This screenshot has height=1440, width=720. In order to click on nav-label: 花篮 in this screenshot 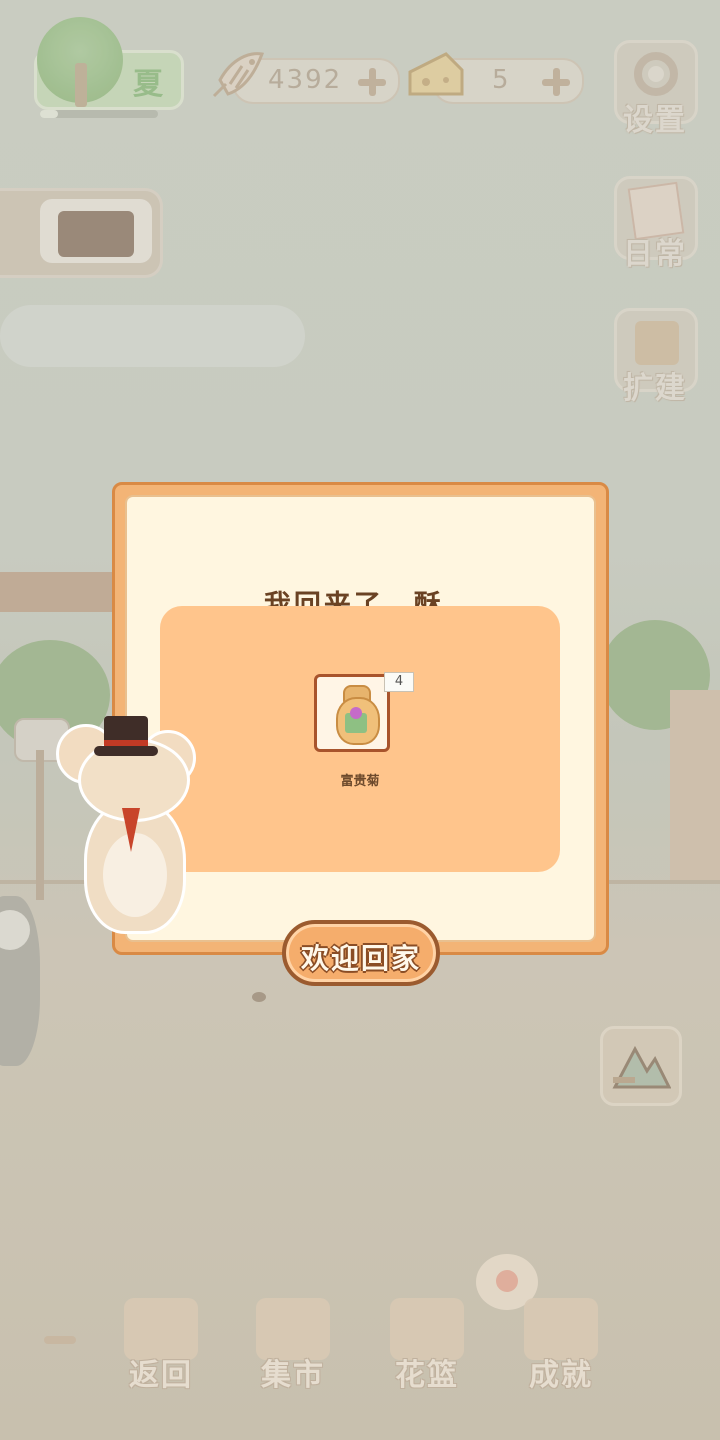, I will do `click(427, 1375)`.